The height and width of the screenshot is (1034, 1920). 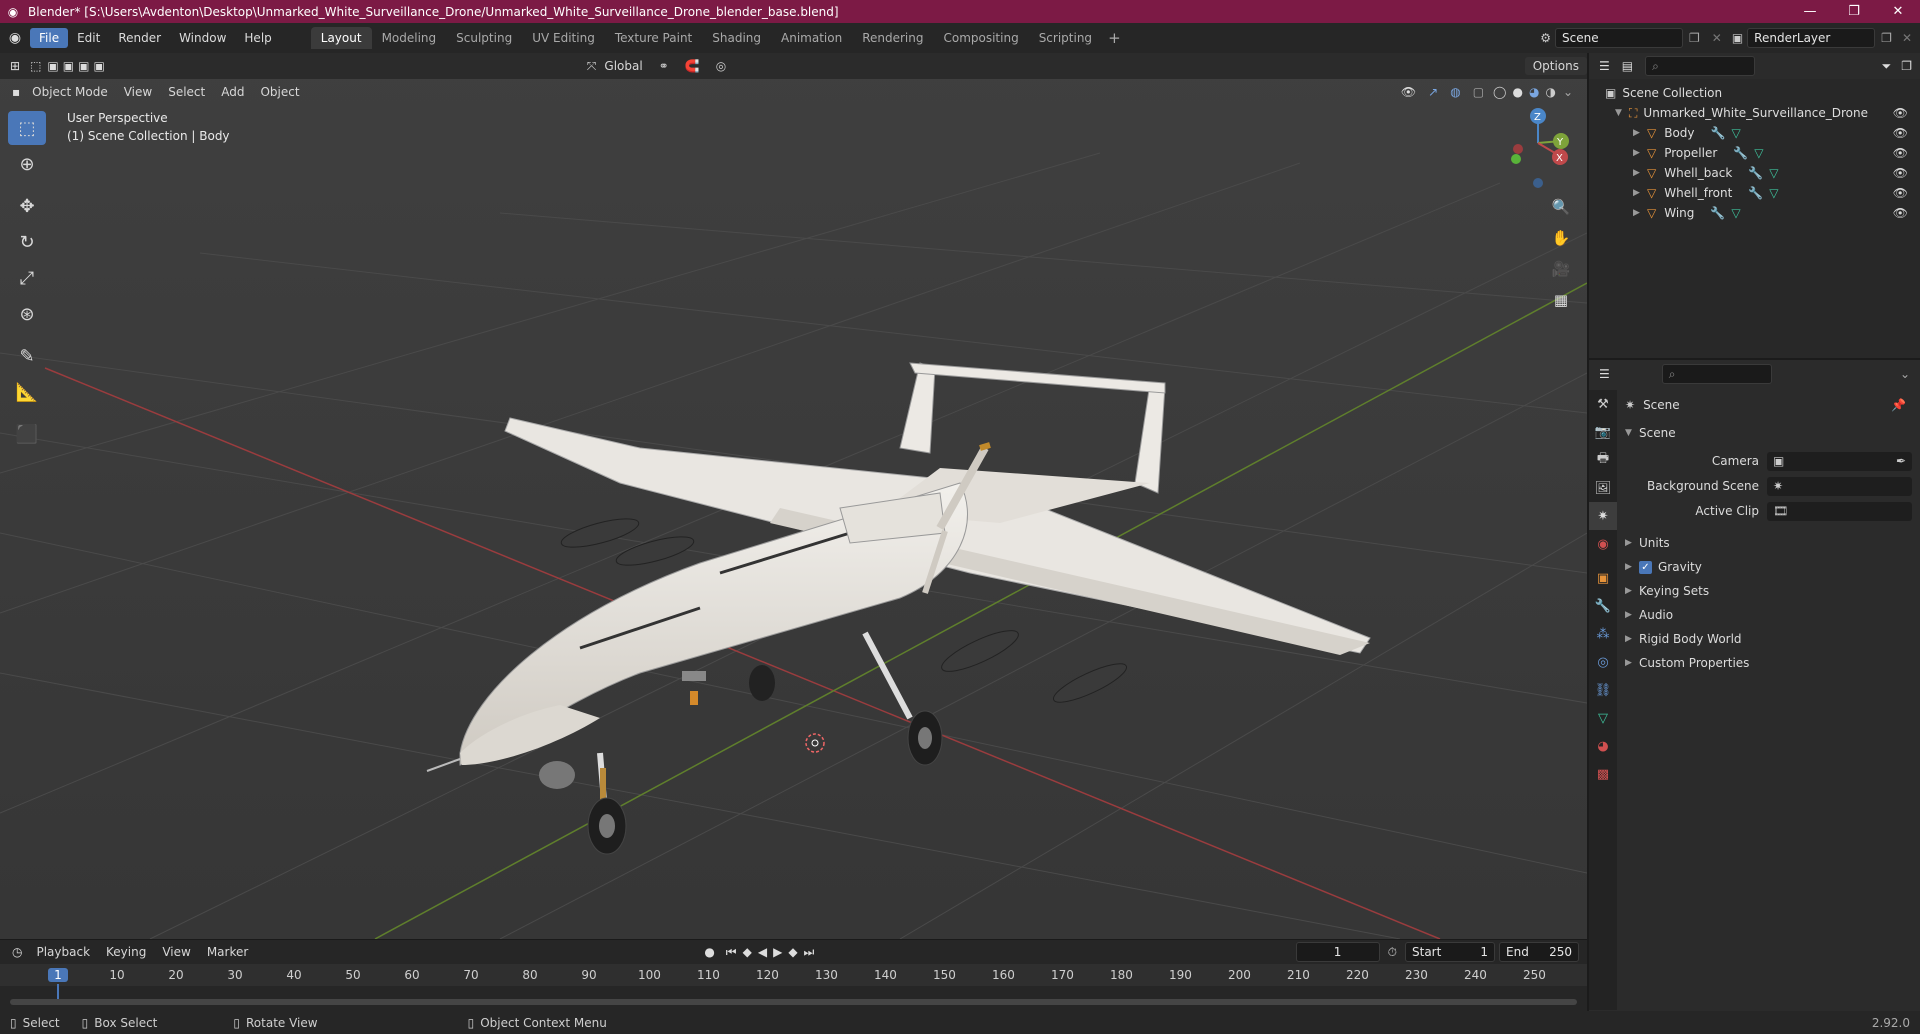 I want to click on expand-arrow-icon: ▼, so click(x=1622, y=113).